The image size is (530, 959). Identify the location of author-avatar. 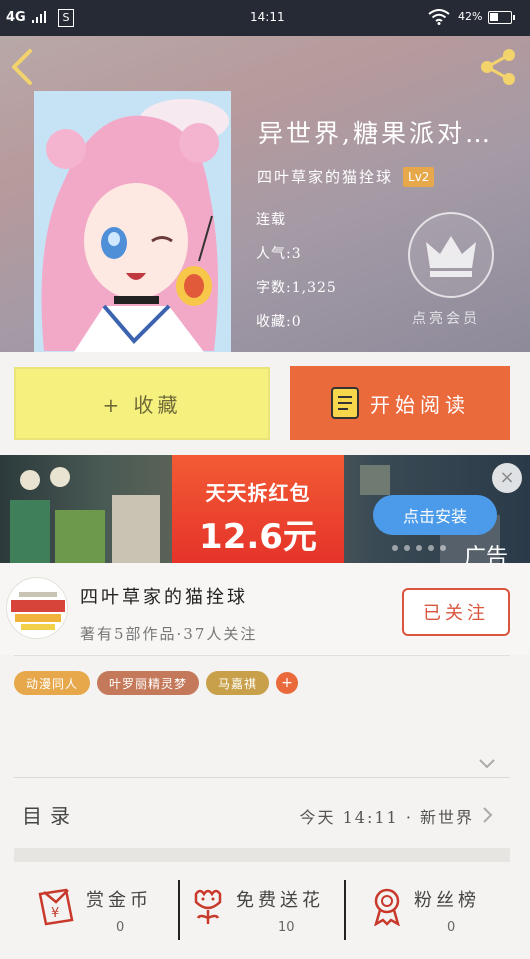
(37, 608).